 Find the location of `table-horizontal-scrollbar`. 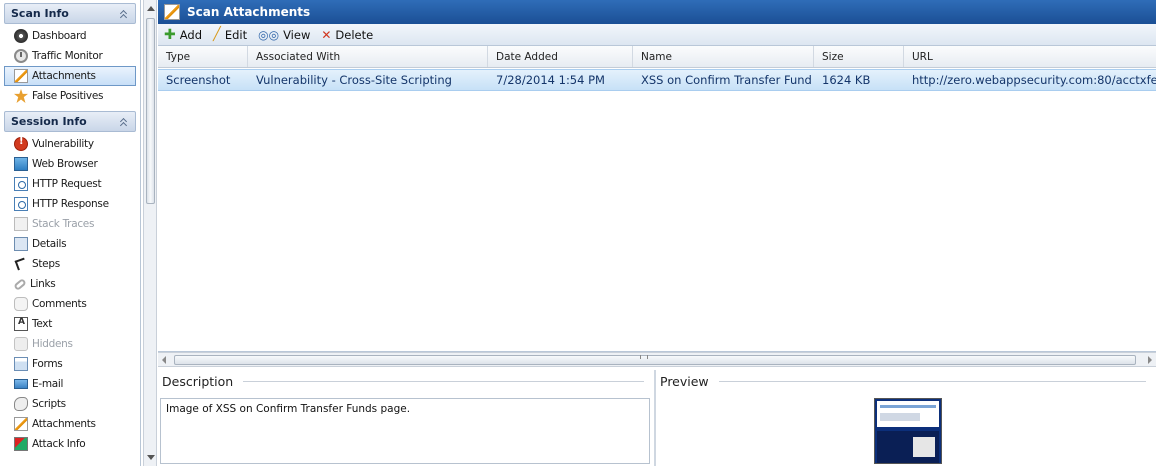

table-horizontal-scrollbar is located at coordinates (657, 359).